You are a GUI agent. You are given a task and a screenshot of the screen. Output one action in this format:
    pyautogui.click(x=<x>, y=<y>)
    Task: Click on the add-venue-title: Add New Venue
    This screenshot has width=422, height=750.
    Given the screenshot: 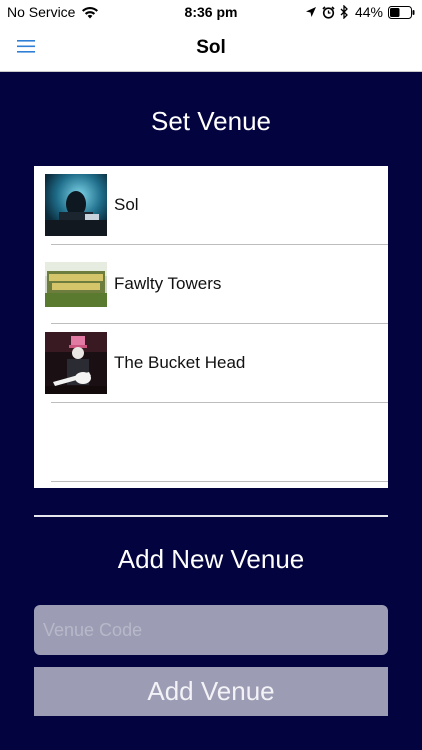 What is the action you would take?
    pyautogui.click(x=211, y=559)
    